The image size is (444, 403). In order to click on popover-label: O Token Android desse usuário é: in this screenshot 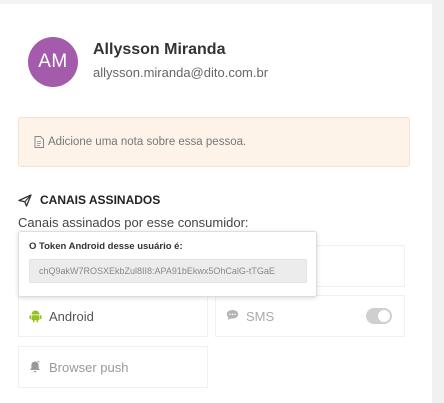, I will do `click(106, 246)`.